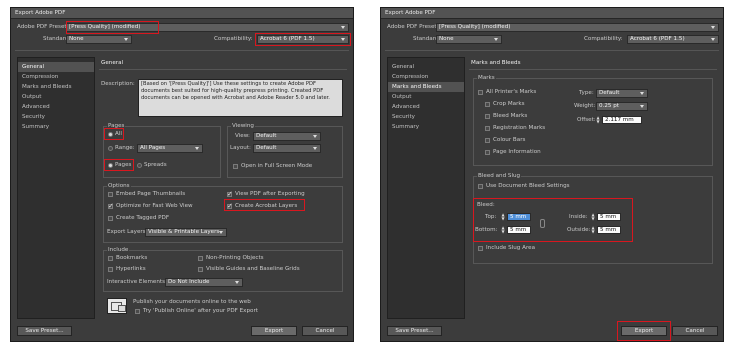 Image resolution: width=734 pixels, height=354 pixels. I want to click on offset-stepper: ▲ ▼, so click(598, 120).